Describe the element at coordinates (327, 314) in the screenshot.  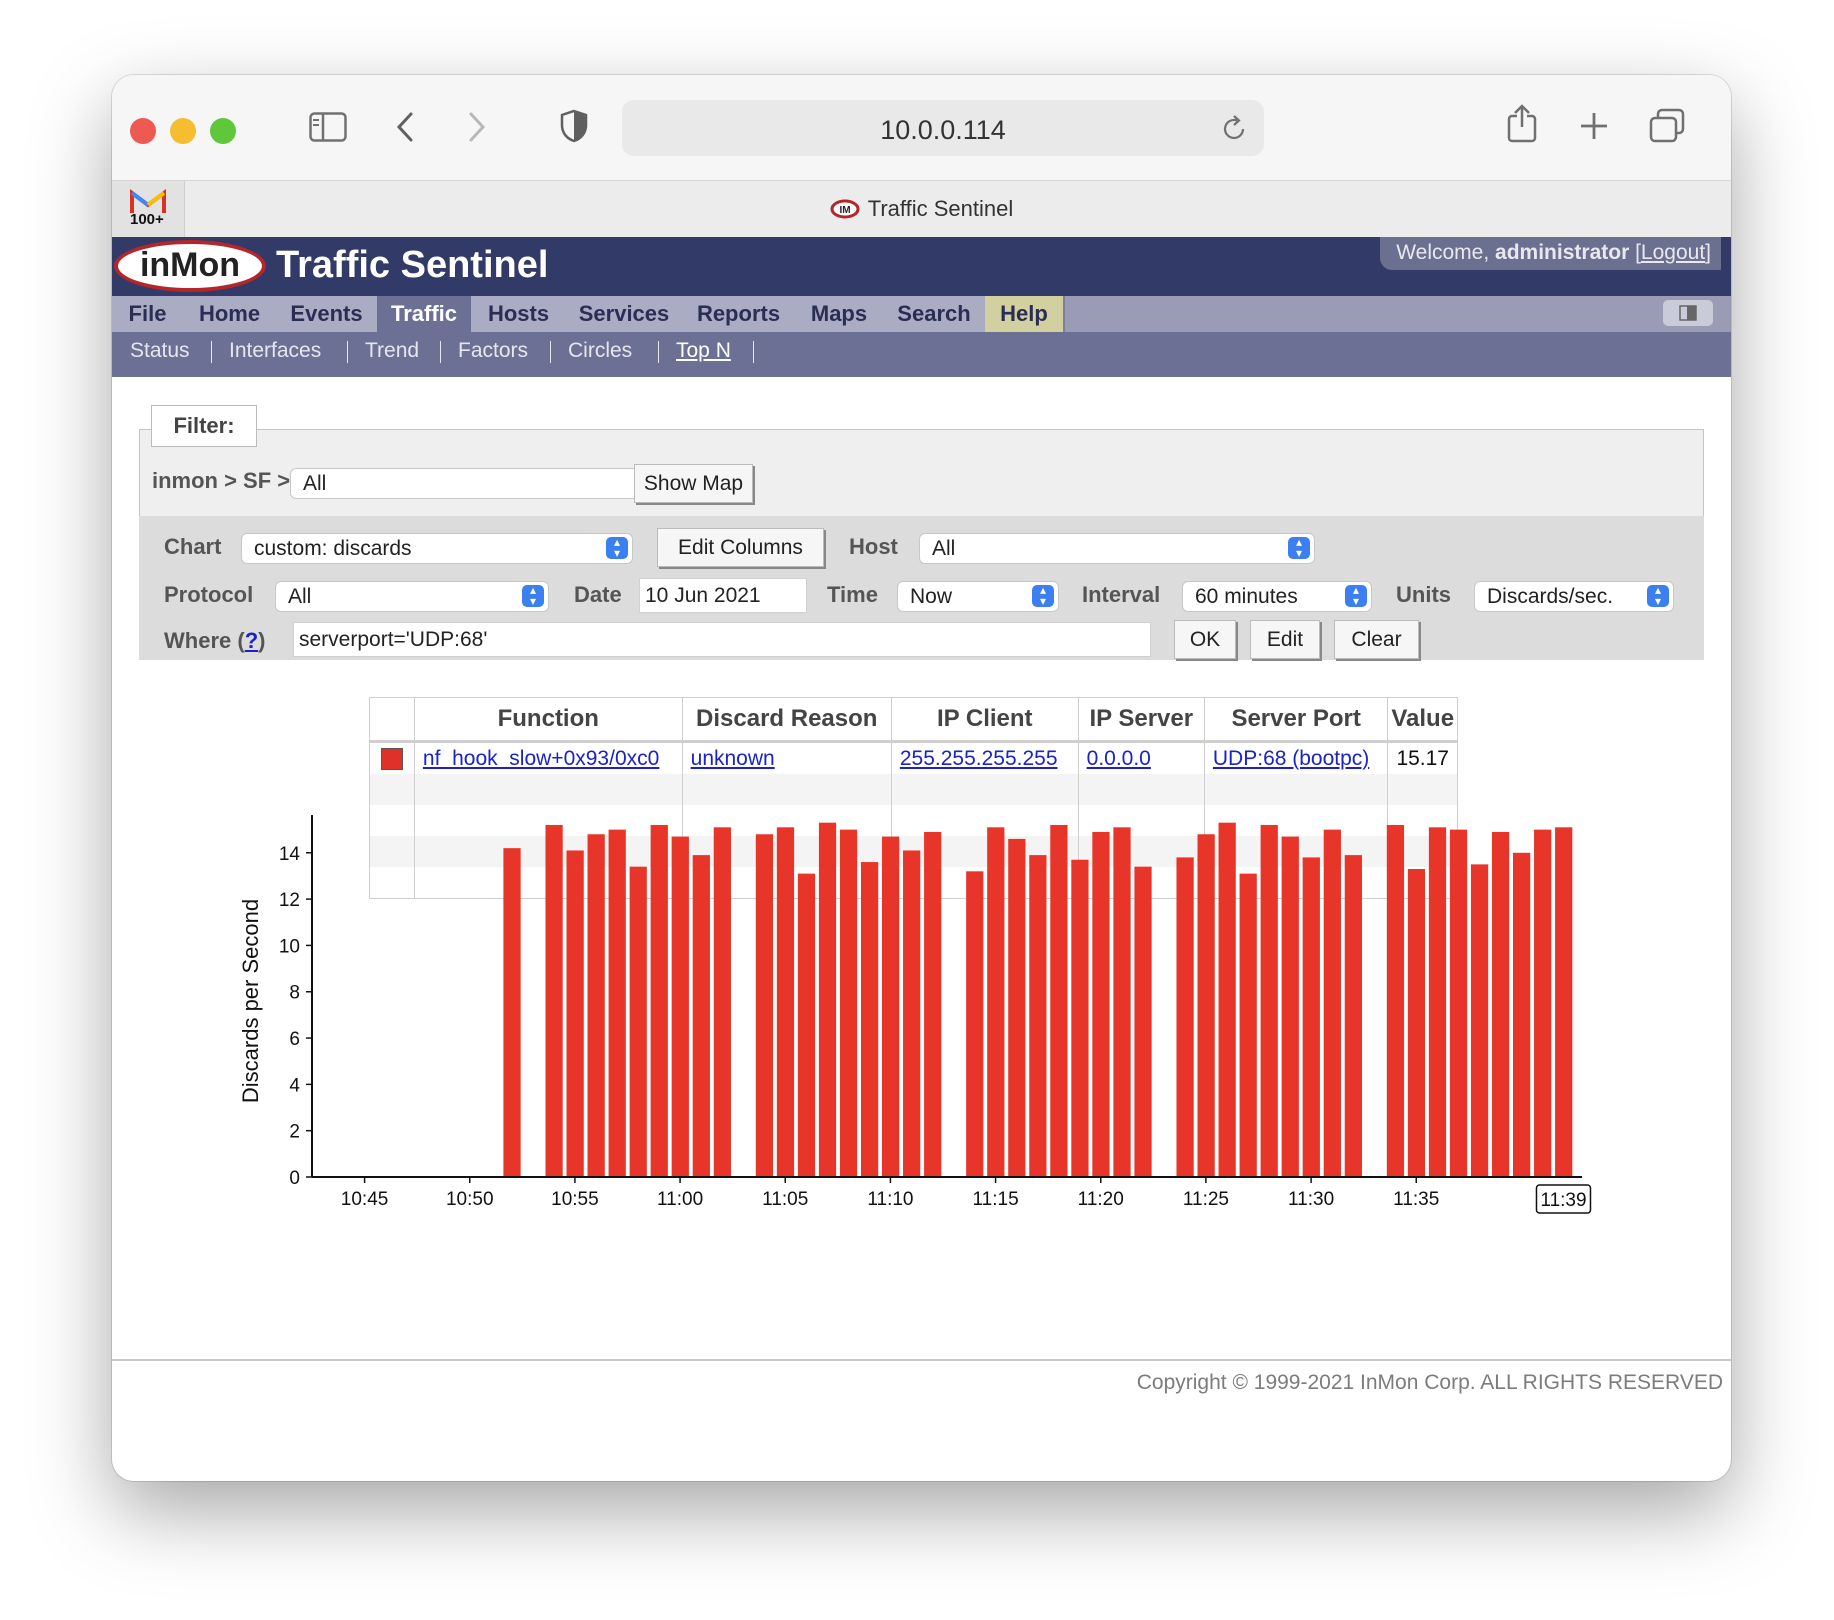
I see `menu-events: Events` at that location.